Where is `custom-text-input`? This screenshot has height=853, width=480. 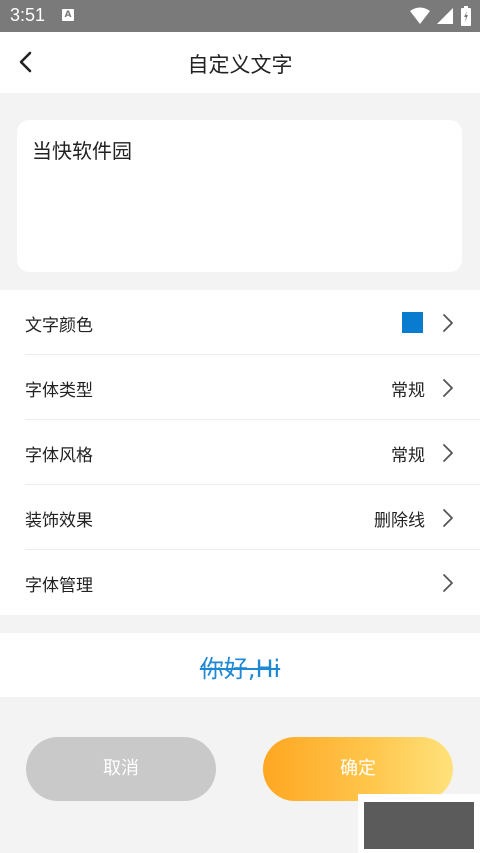
custom-text-input is located at coordinates (239, 195).